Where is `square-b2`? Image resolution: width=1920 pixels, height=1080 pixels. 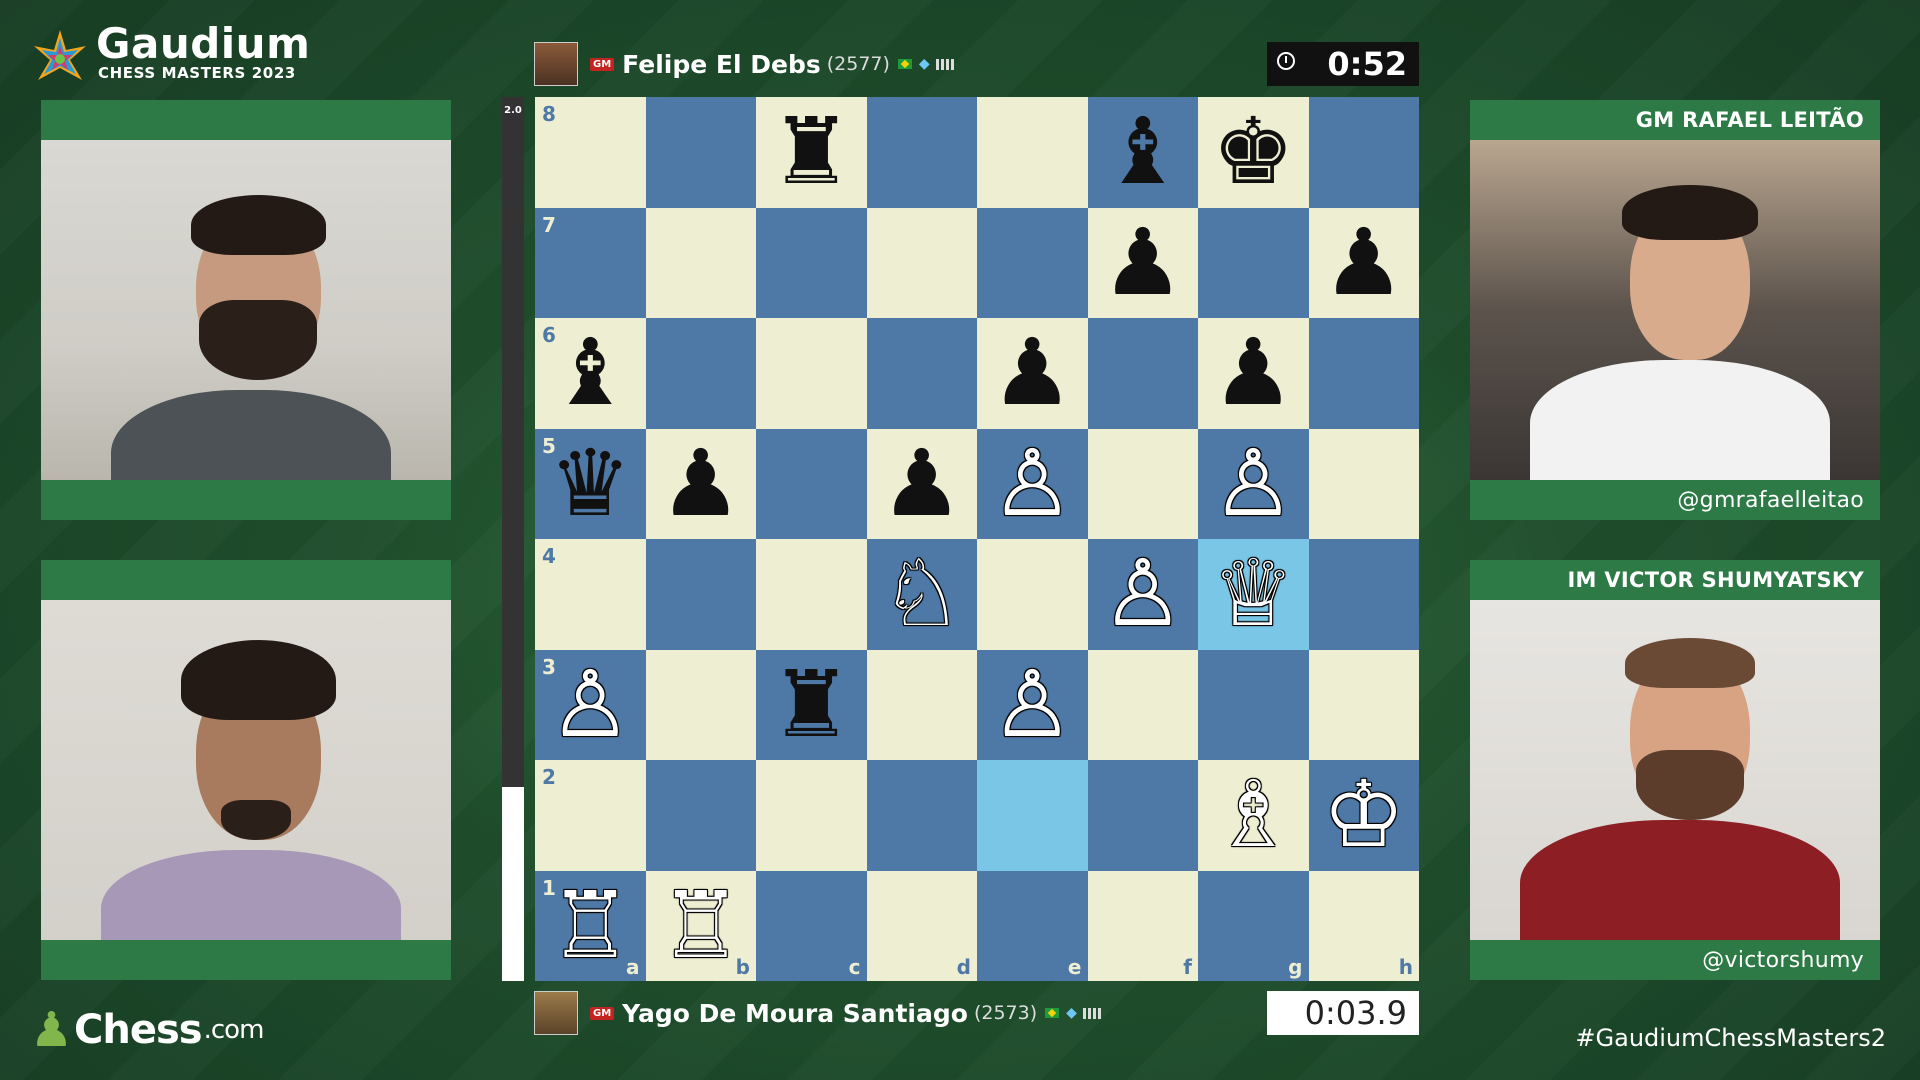 square-b2 is located at coordinates (700, 815).